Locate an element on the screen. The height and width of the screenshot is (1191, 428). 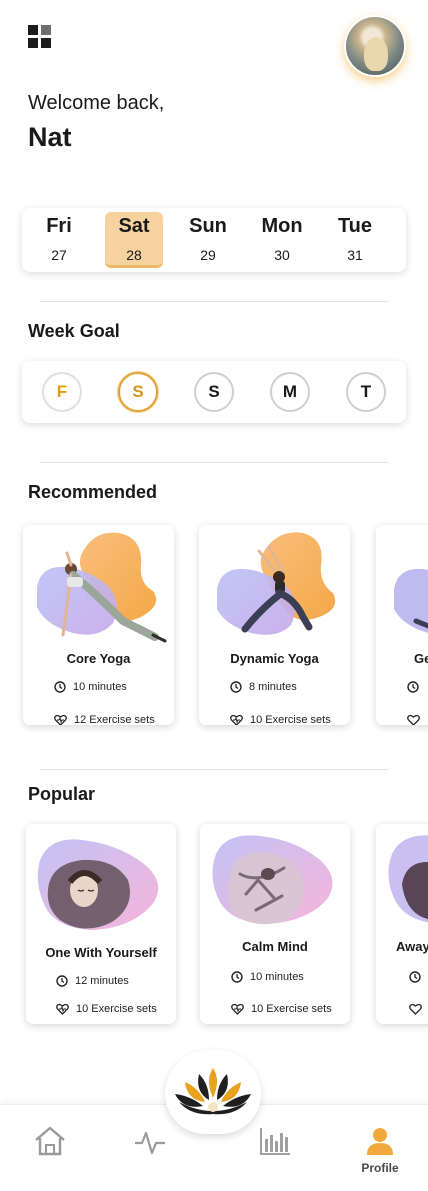
date-tue: Tue 31 is located at coordinates (355, 240).